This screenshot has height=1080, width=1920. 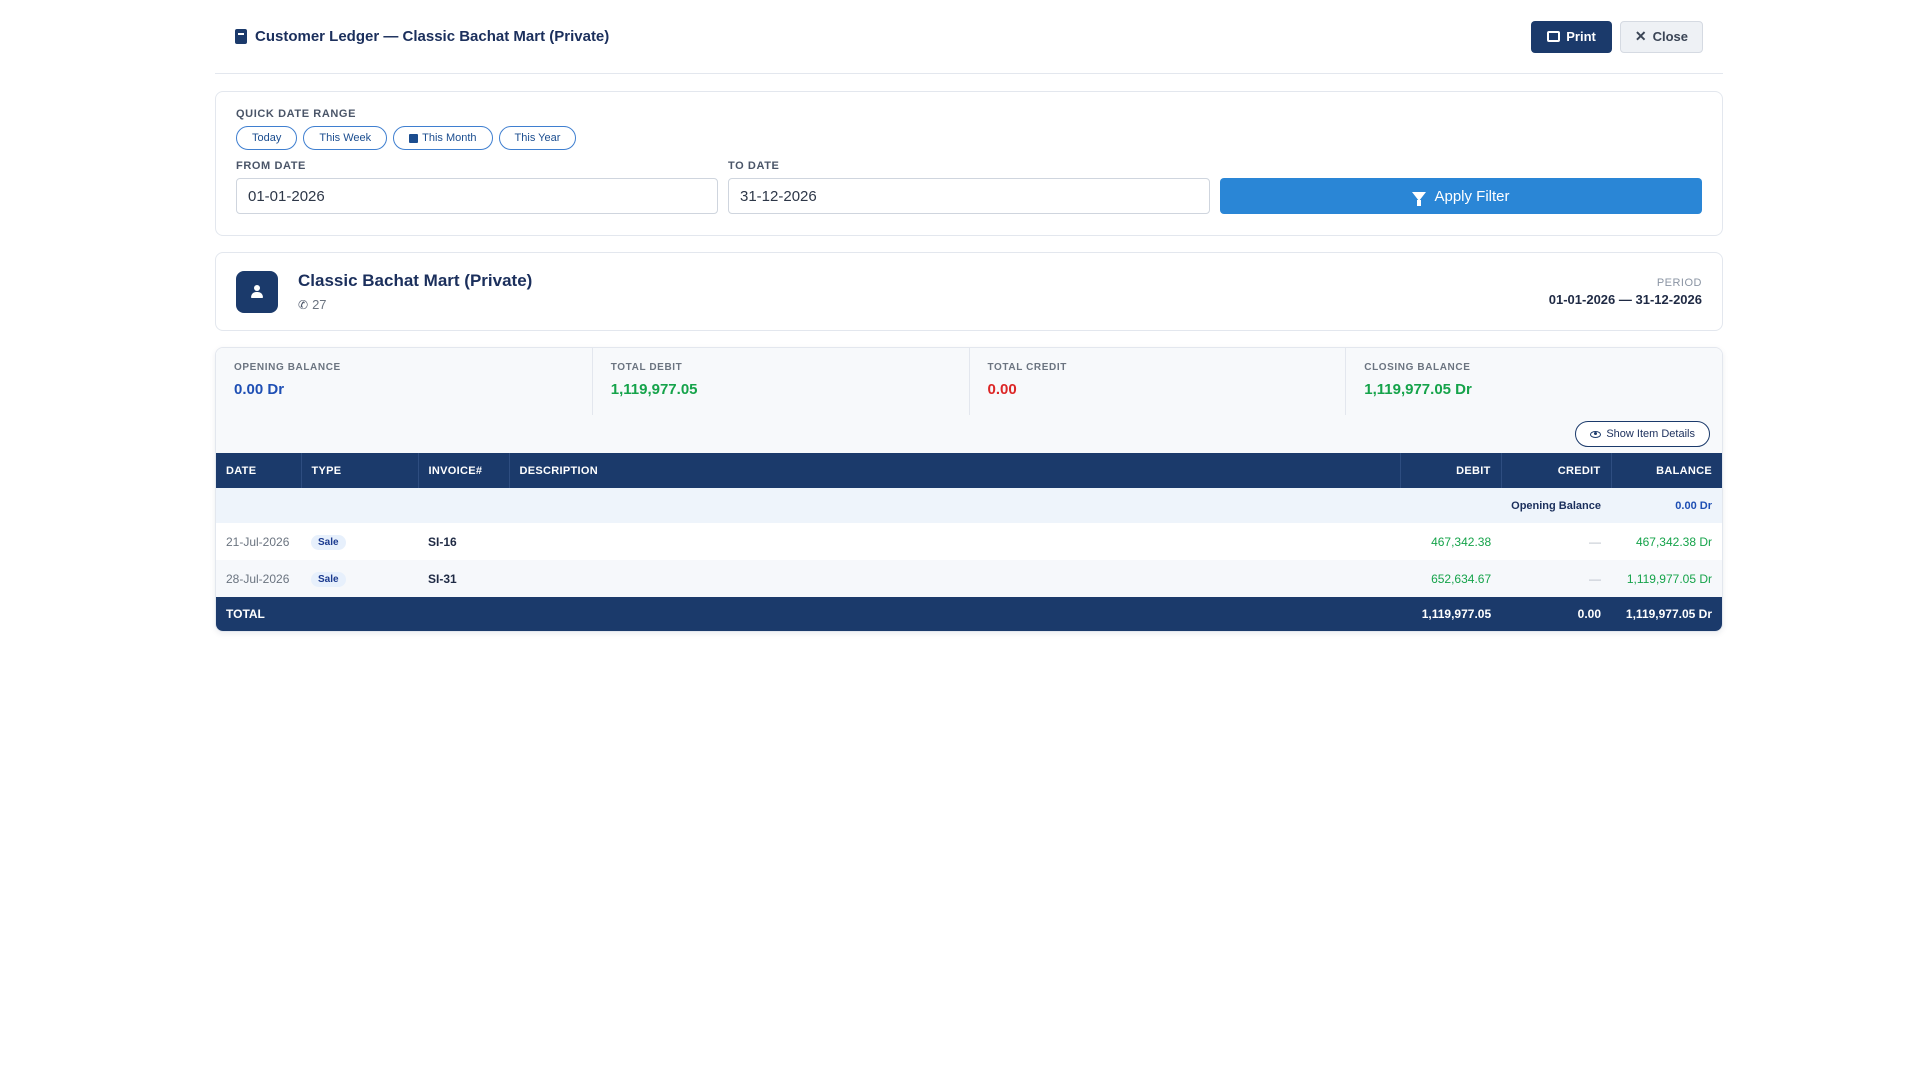 What do you see at coordinates (1679, 282) in the screenshot?
I see `period-label: PERIOD` at bounding box center [1679, 282].